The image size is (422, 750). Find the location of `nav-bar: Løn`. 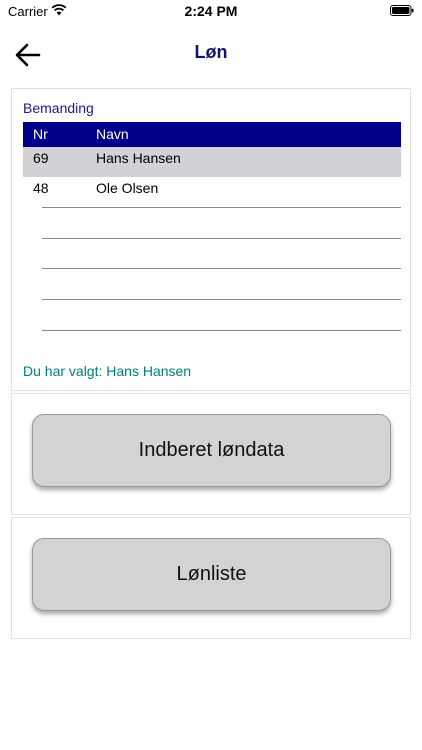

nav-bar: Løn is located at coordinates (211, 55).